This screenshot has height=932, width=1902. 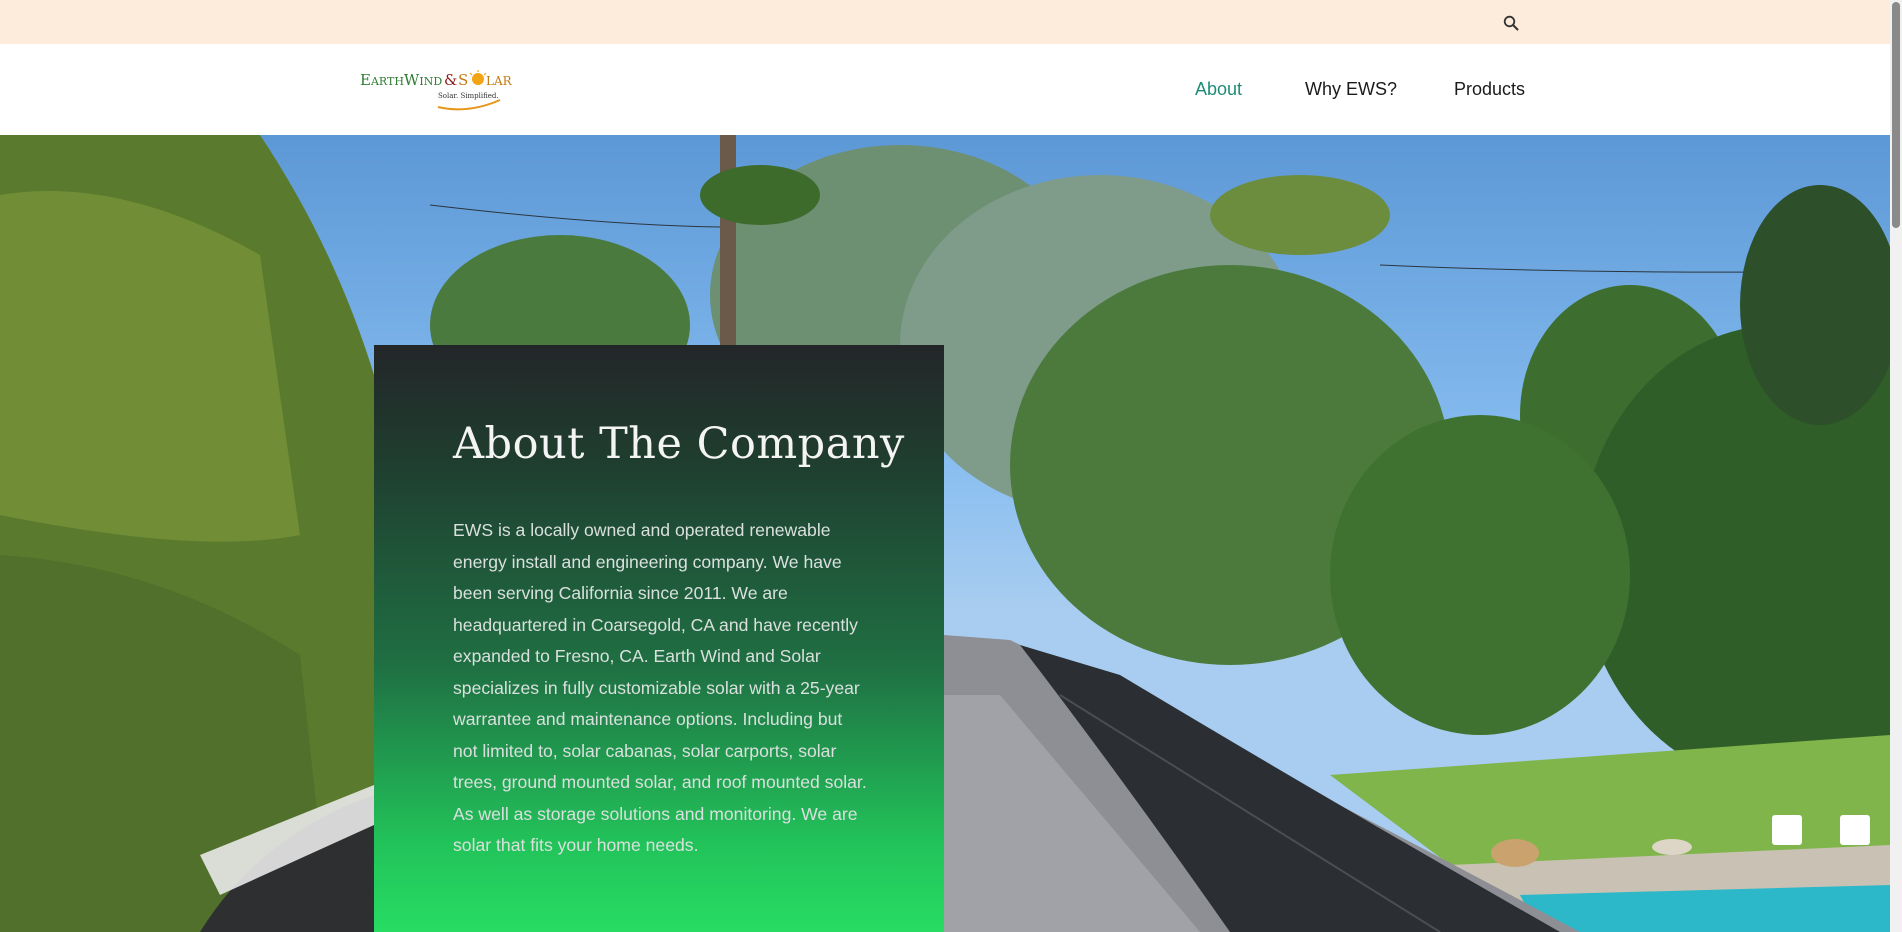 I want to click on scrollbar-thumb, so click(x=1896, y=115).